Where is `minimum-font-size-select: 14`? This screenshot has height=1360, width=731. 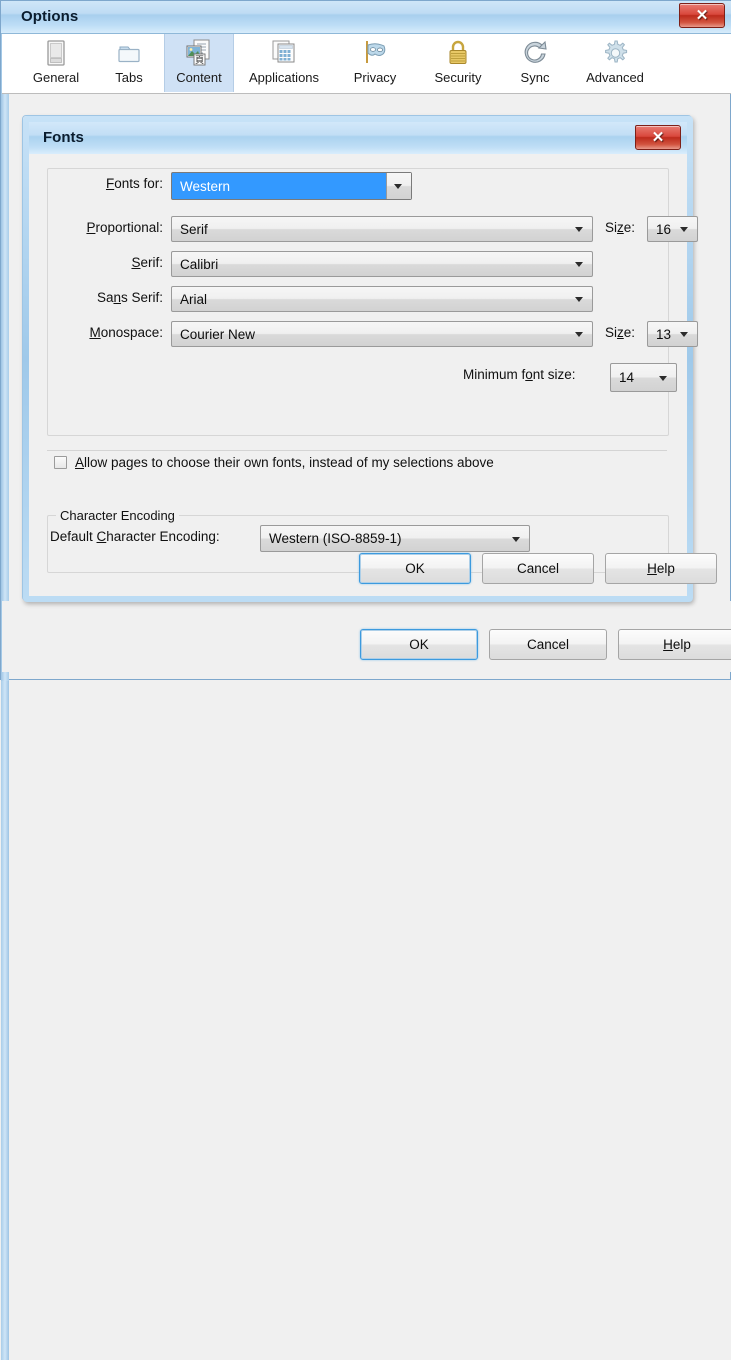
minimum-font-size-select: 14 is located at coordinates (643, 377).